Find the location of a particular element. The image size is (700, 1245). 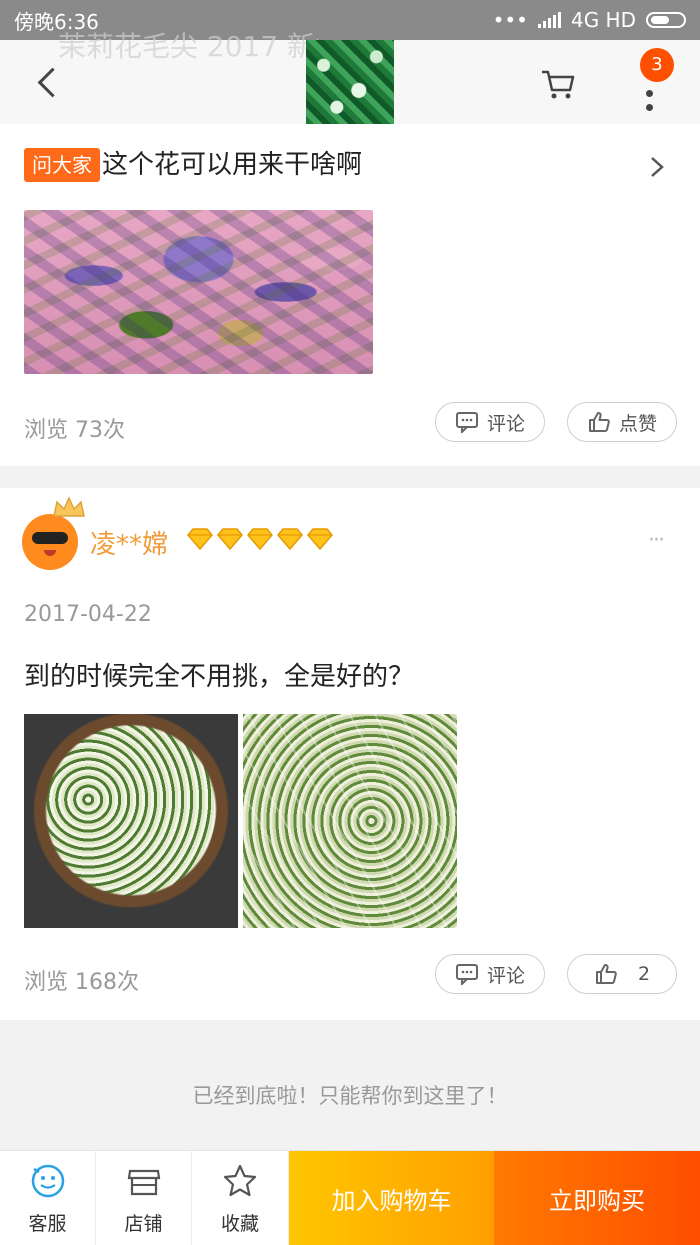

crown-icon is located at coordinates (69, 506).